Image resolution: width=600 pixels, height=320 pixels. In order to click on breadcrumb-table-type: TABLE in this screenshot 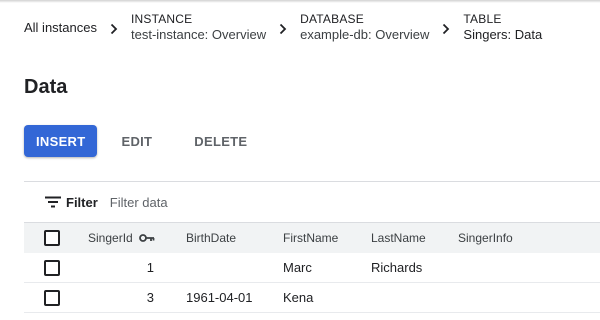, I will do `click(482, 19)`.